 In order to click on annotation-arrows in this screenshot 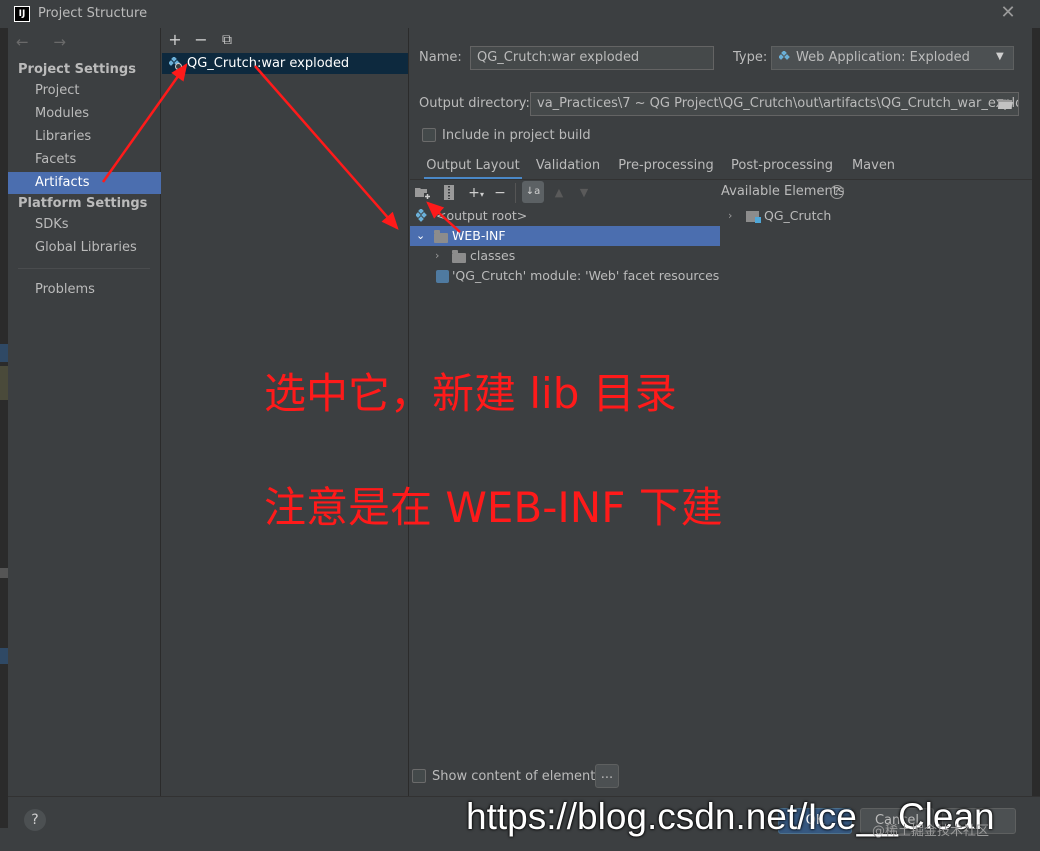, I will do `click(281, 147)`.